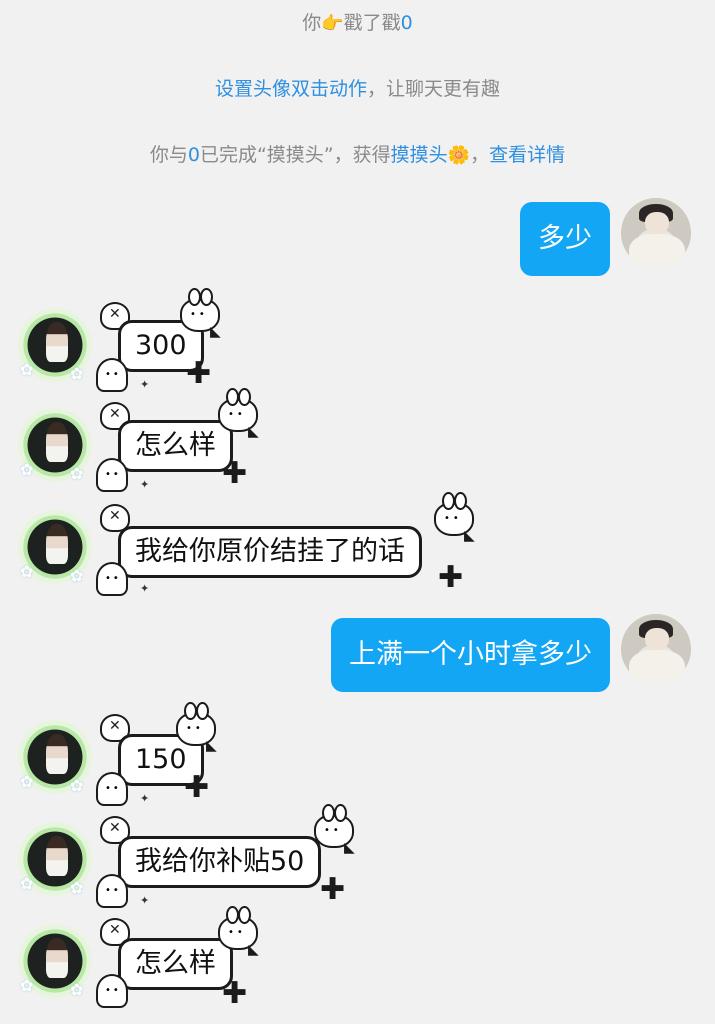  What do you see at coordinates (407, 23) in the screenshot?
I see `poke-target: 0` at bounding box center [407, 23].